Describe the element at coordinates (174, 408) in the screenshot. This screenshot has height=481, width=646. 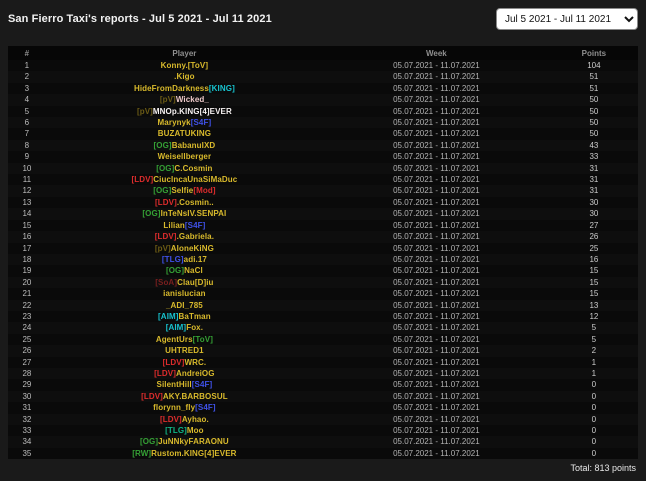
I see `player-name-part: florynn_fly` at that location.